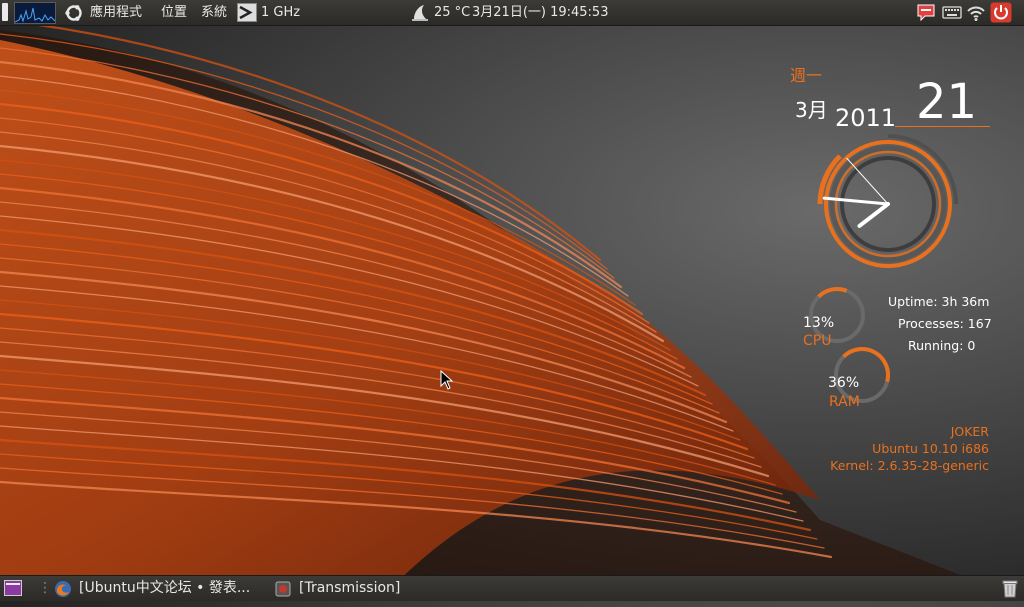 The height and width of the screenshot is (607, 1024). What do you see at coordinates (952, 15) in the screenshot?
I see `keyboard-icon` at bounding box center [952, 15].